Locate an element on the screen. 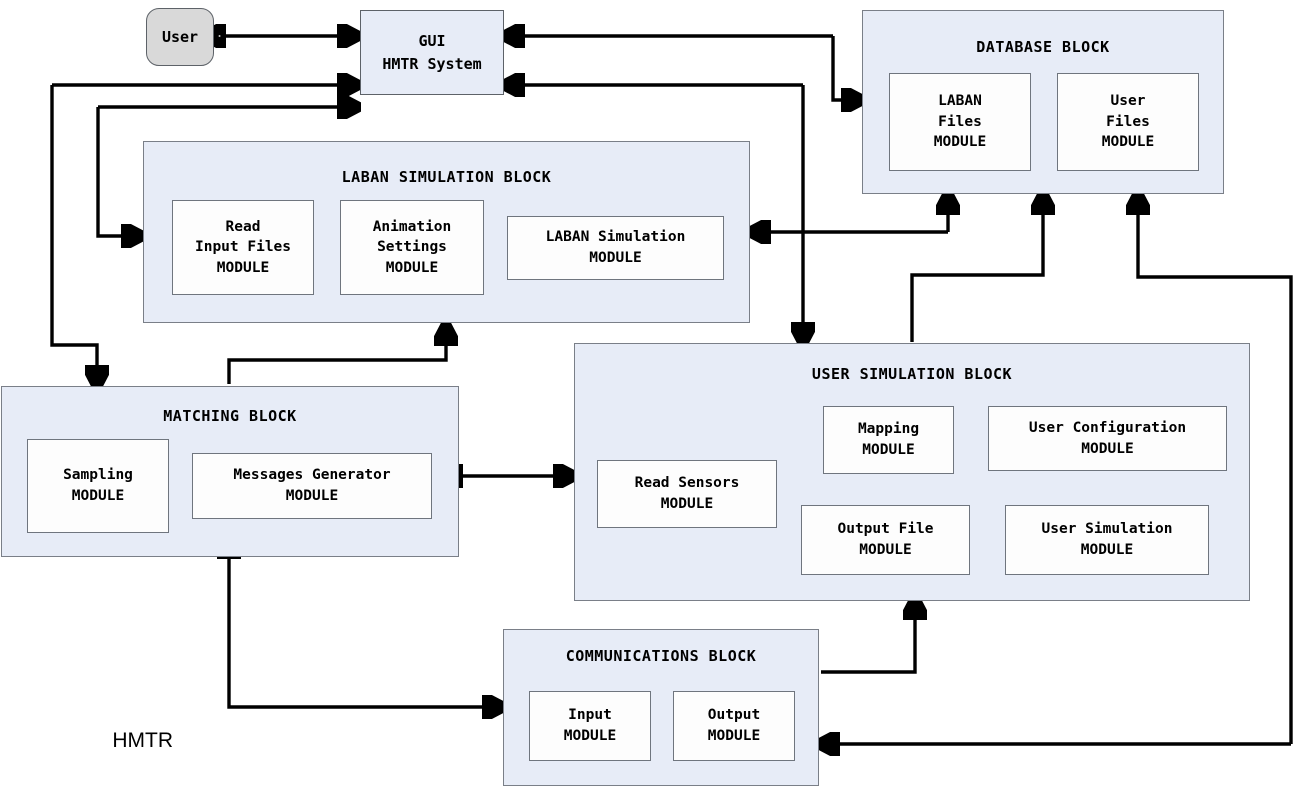 The image size is (1298, 786). arrow-laban-simulation-database is located at coordinates (850, 214).